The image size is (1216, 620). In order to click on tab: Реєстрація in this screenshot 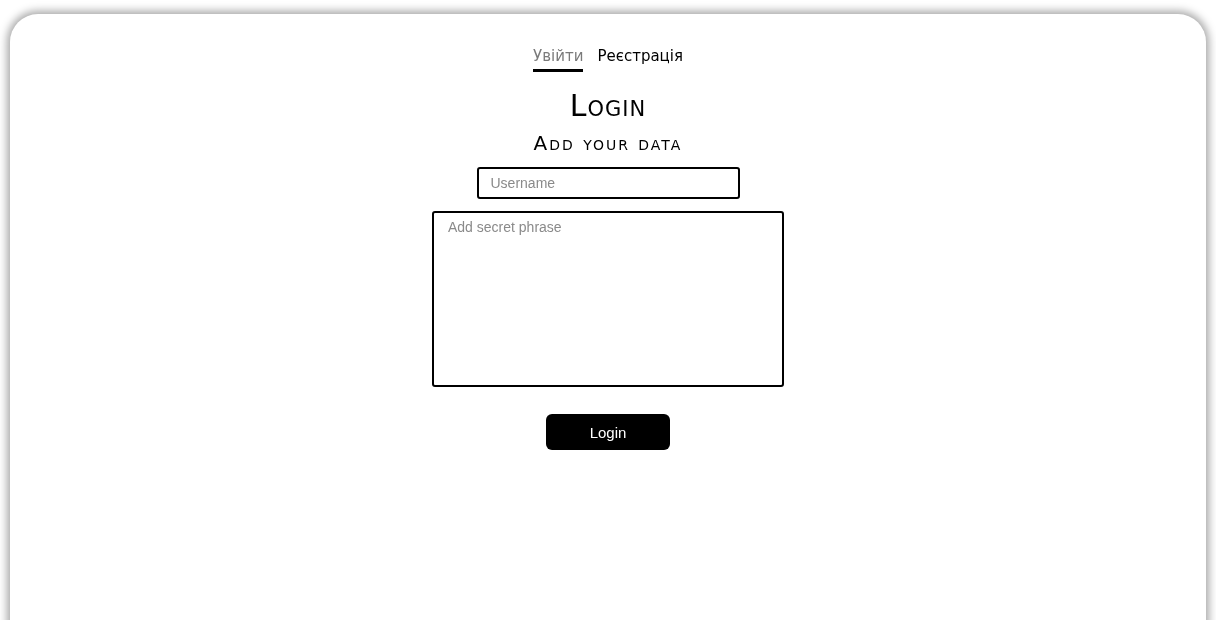, I will do `click(640, 59)`.